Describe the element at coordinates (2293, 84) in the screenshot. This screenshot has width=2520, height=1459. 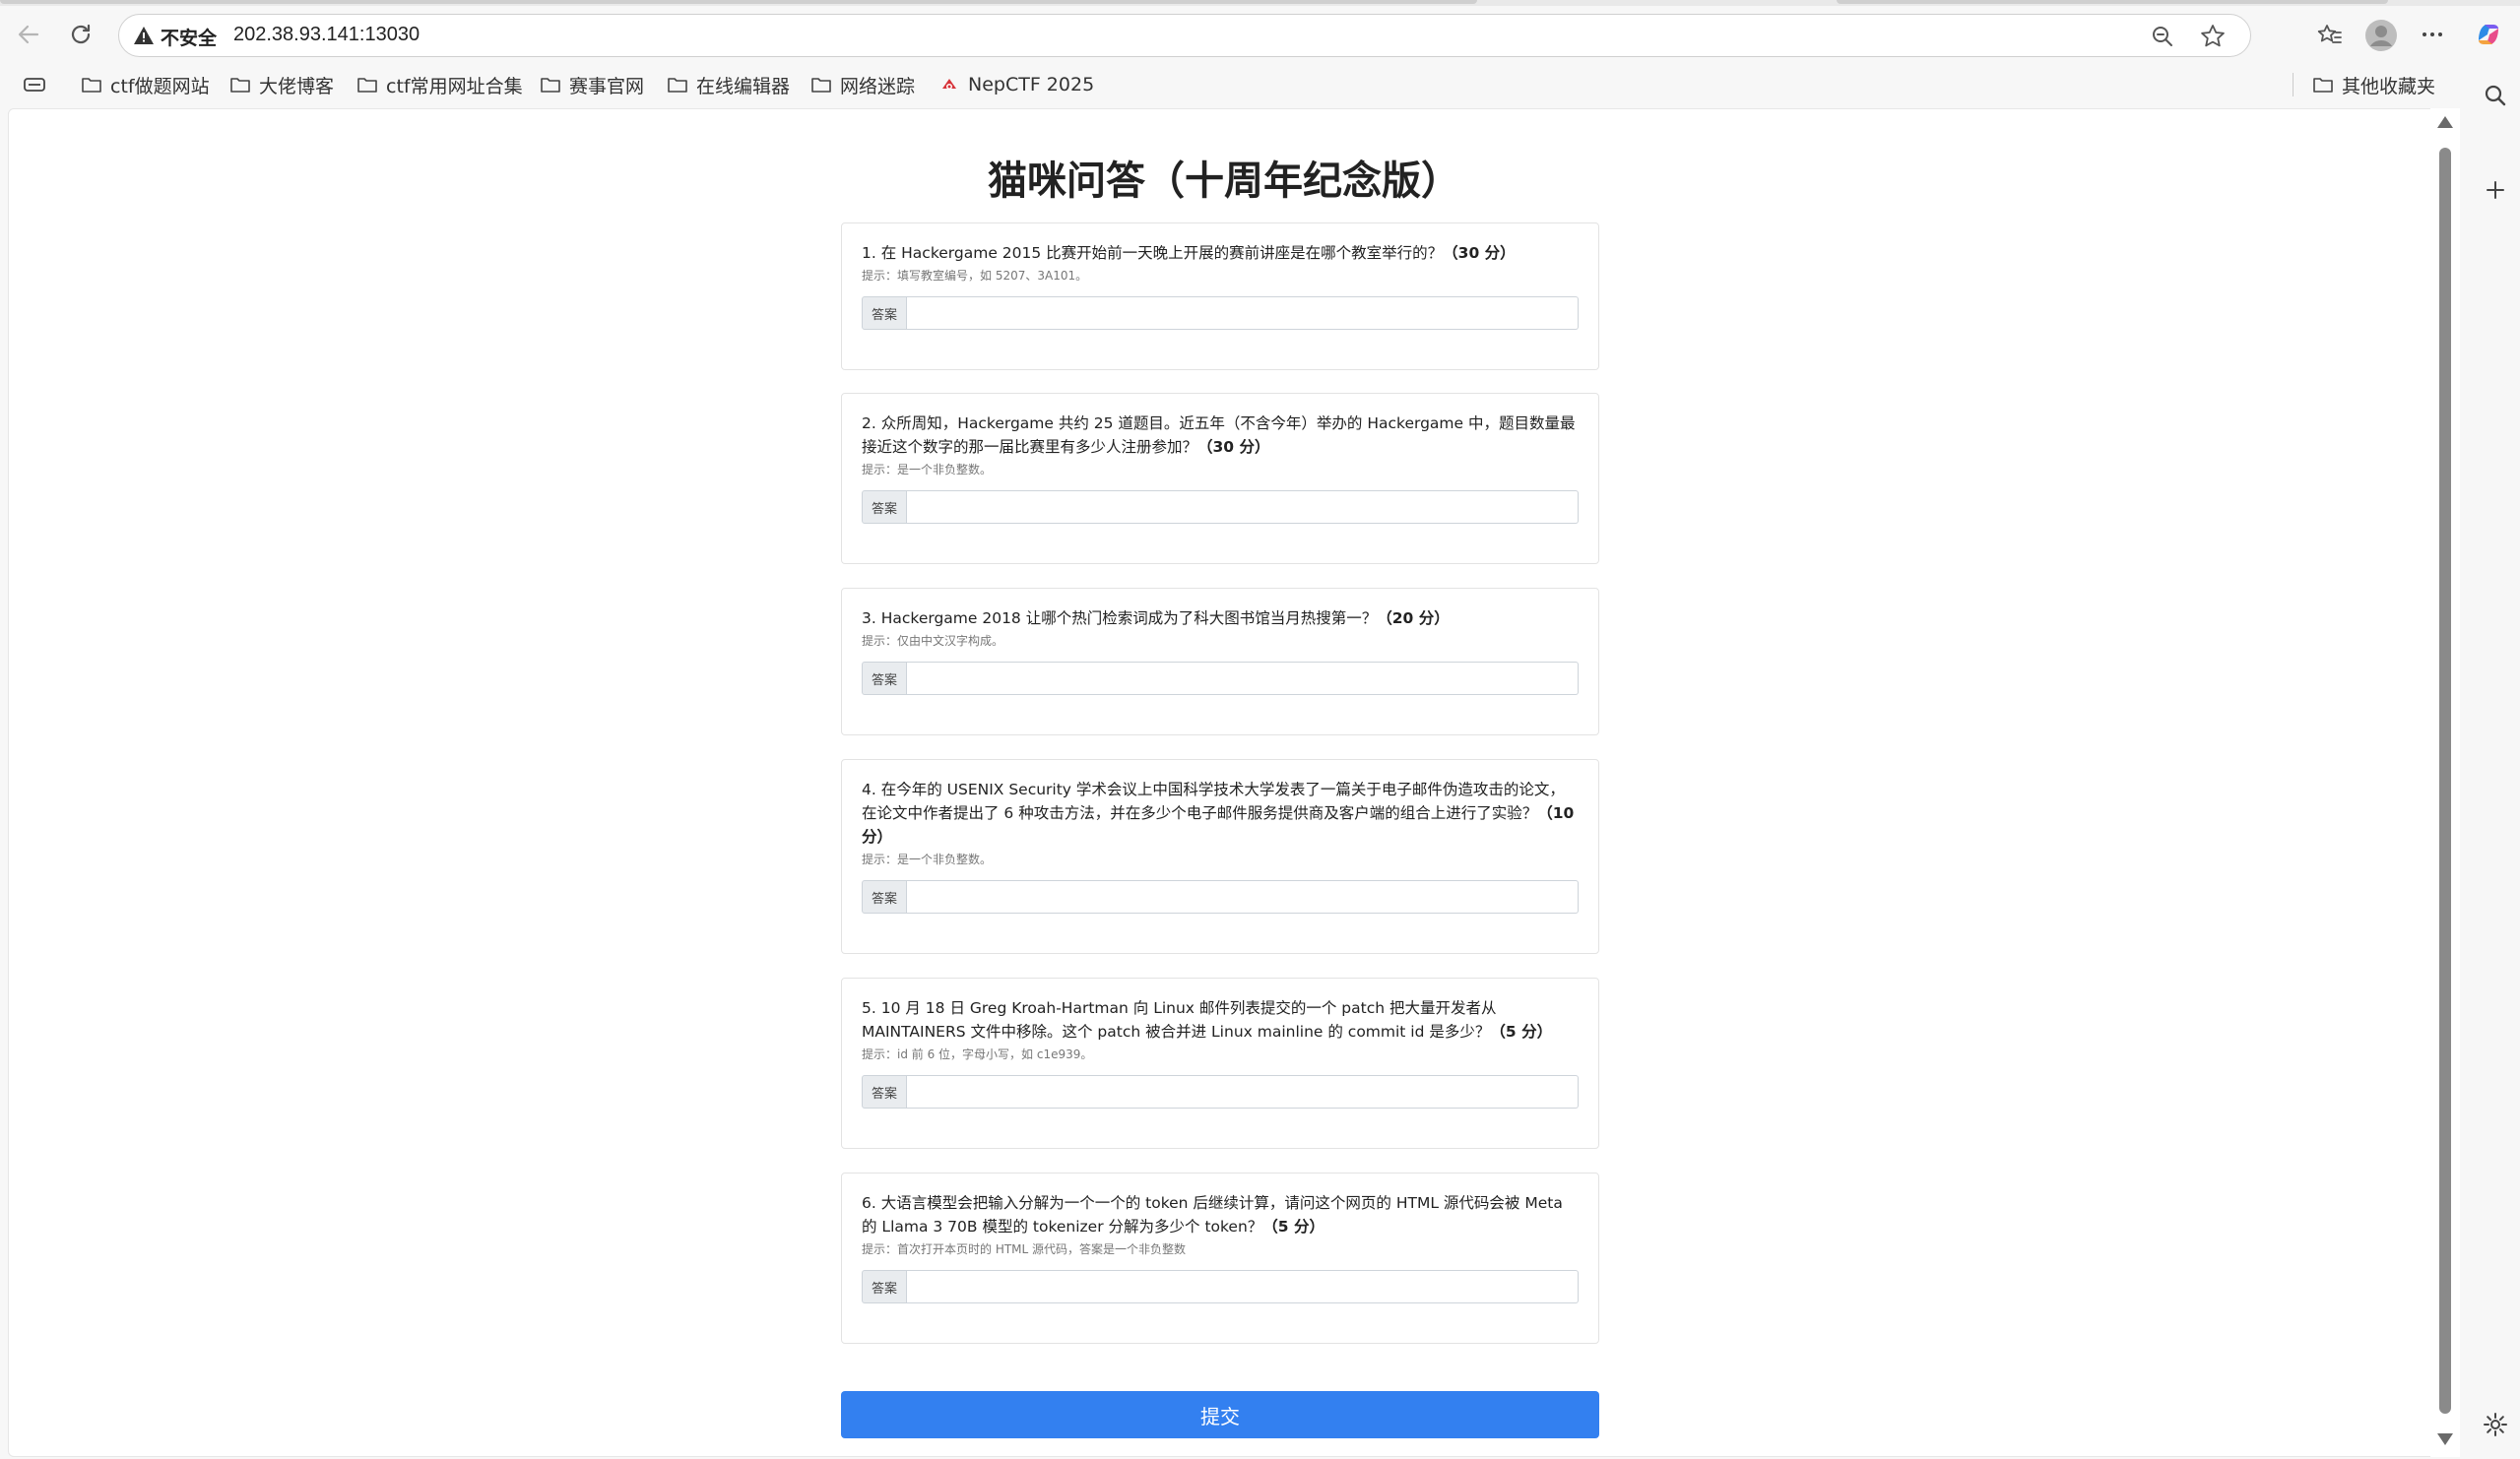
I see `bookmarks-divider` at that location.